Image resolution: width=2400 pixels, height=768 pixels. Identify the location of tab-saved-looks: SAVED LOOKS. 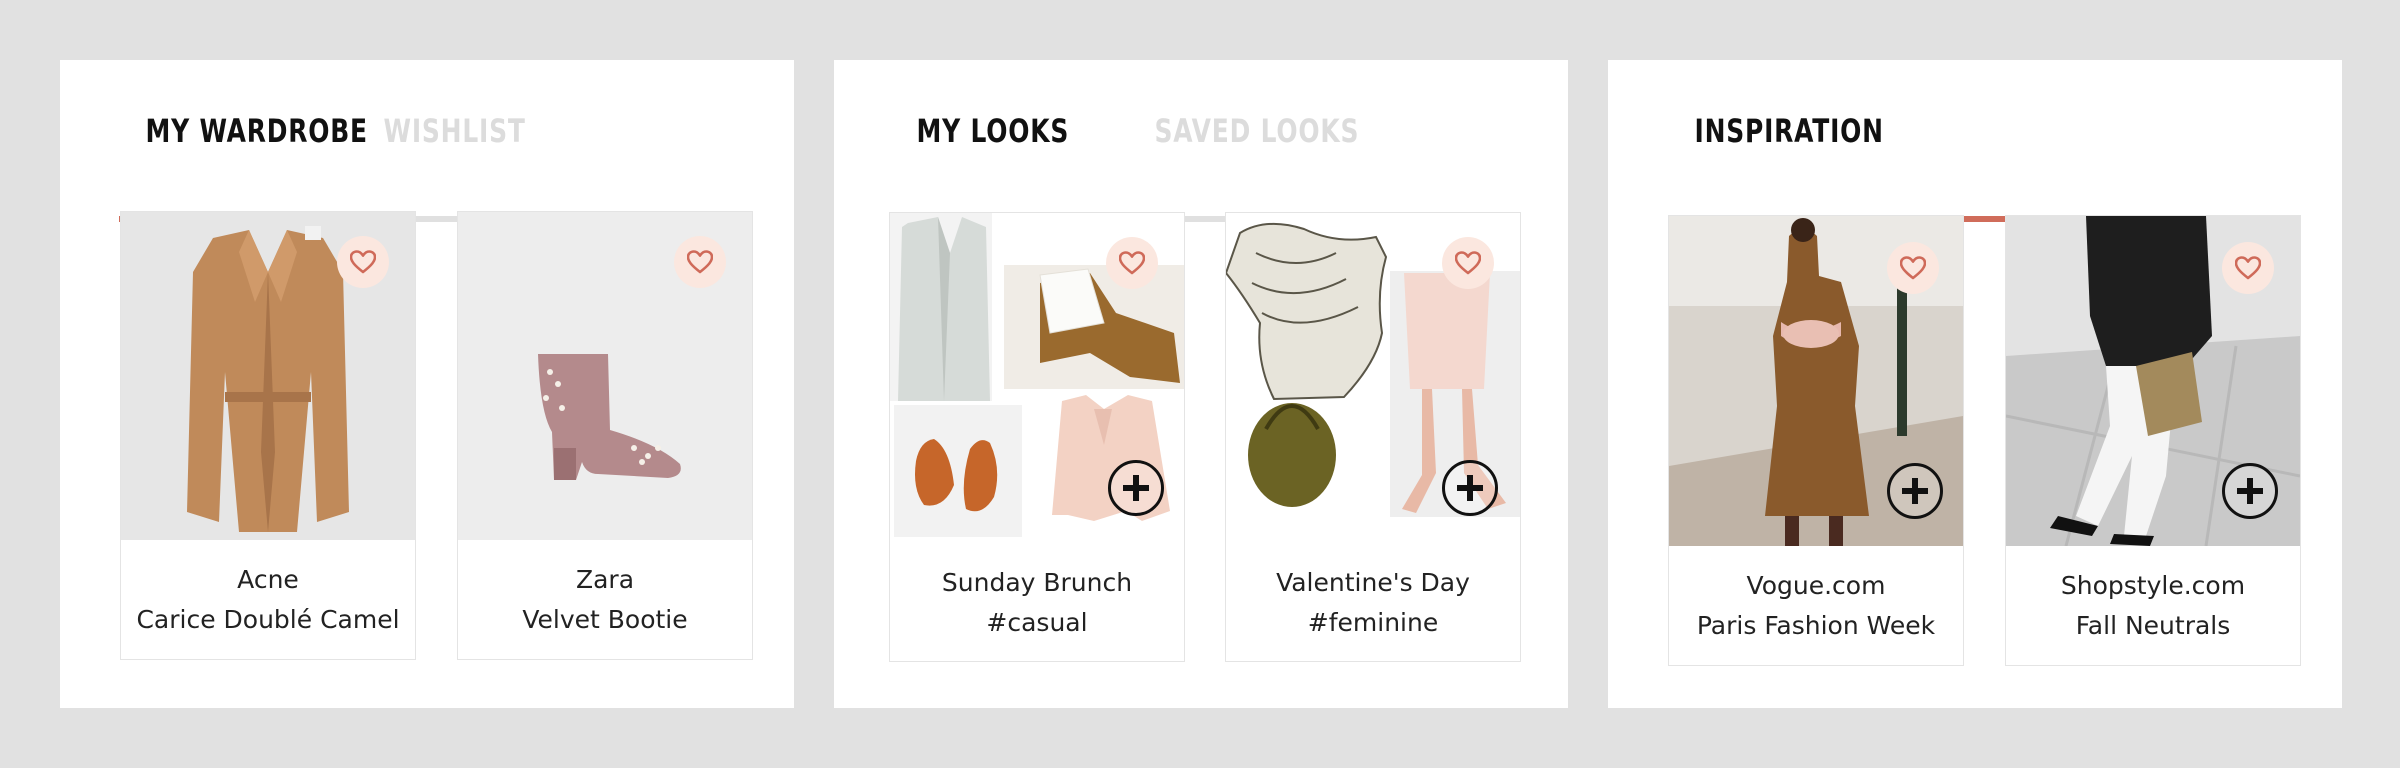
(1243, 133).